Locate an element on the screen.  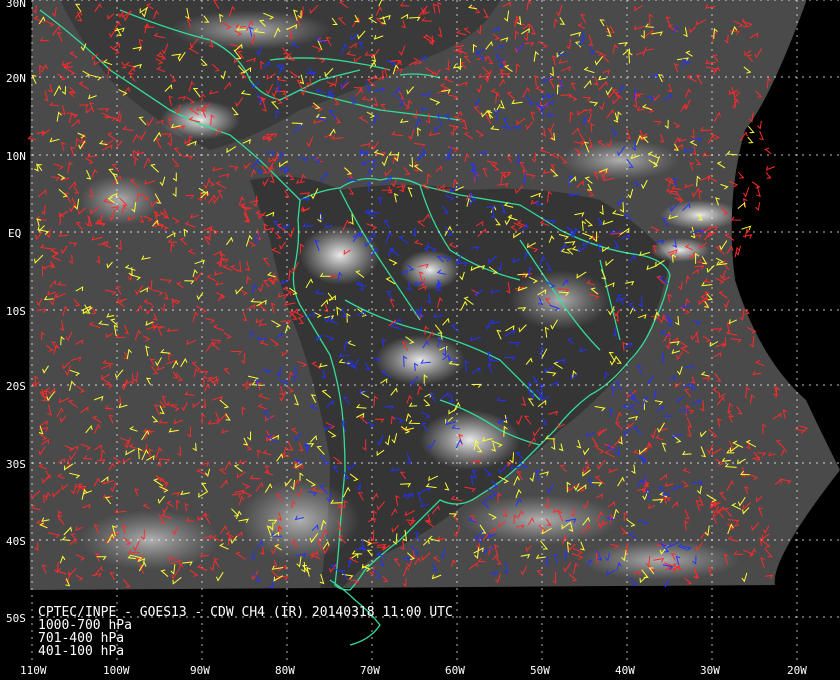
lon-label: 50W is located at coordinates (540, 670).